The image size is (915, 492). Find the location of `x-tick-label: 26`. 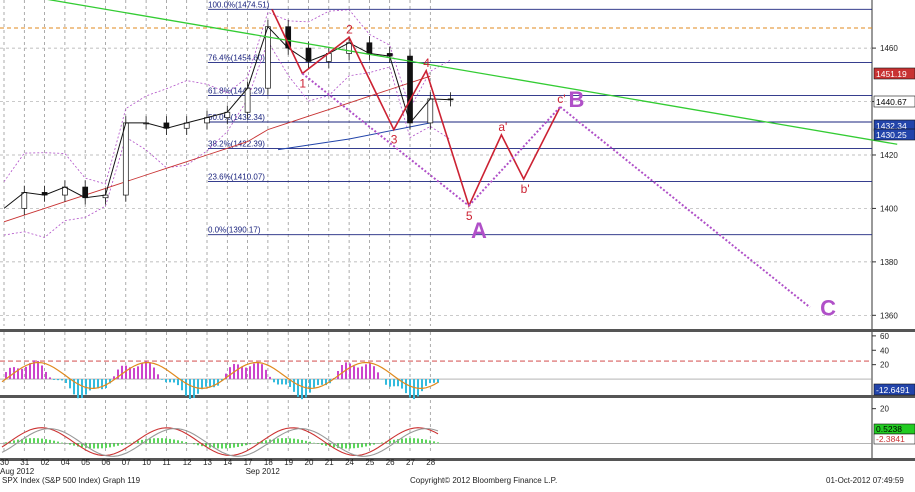

x-tick-label: 26 is located at coordinates (390, 462).